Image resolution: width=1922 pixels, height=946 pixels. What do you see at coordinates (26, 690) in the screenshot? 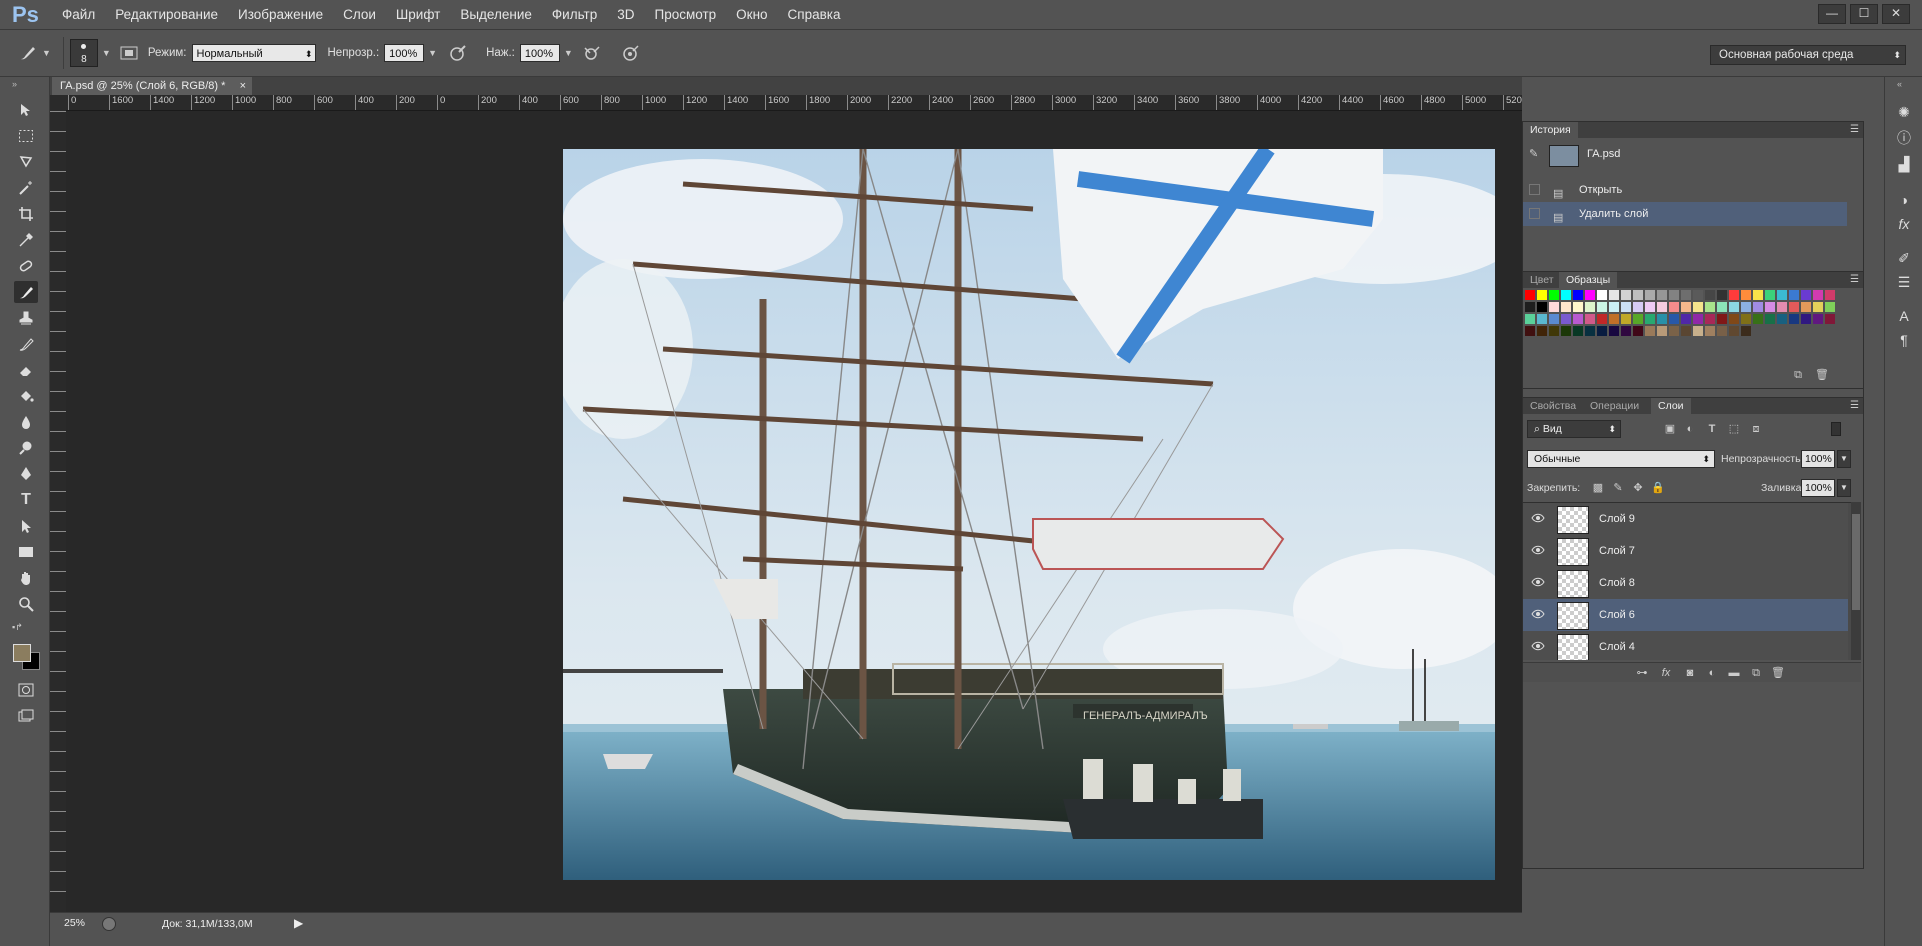
I see `quick-mask-icon` at bounding box center [26, 690].